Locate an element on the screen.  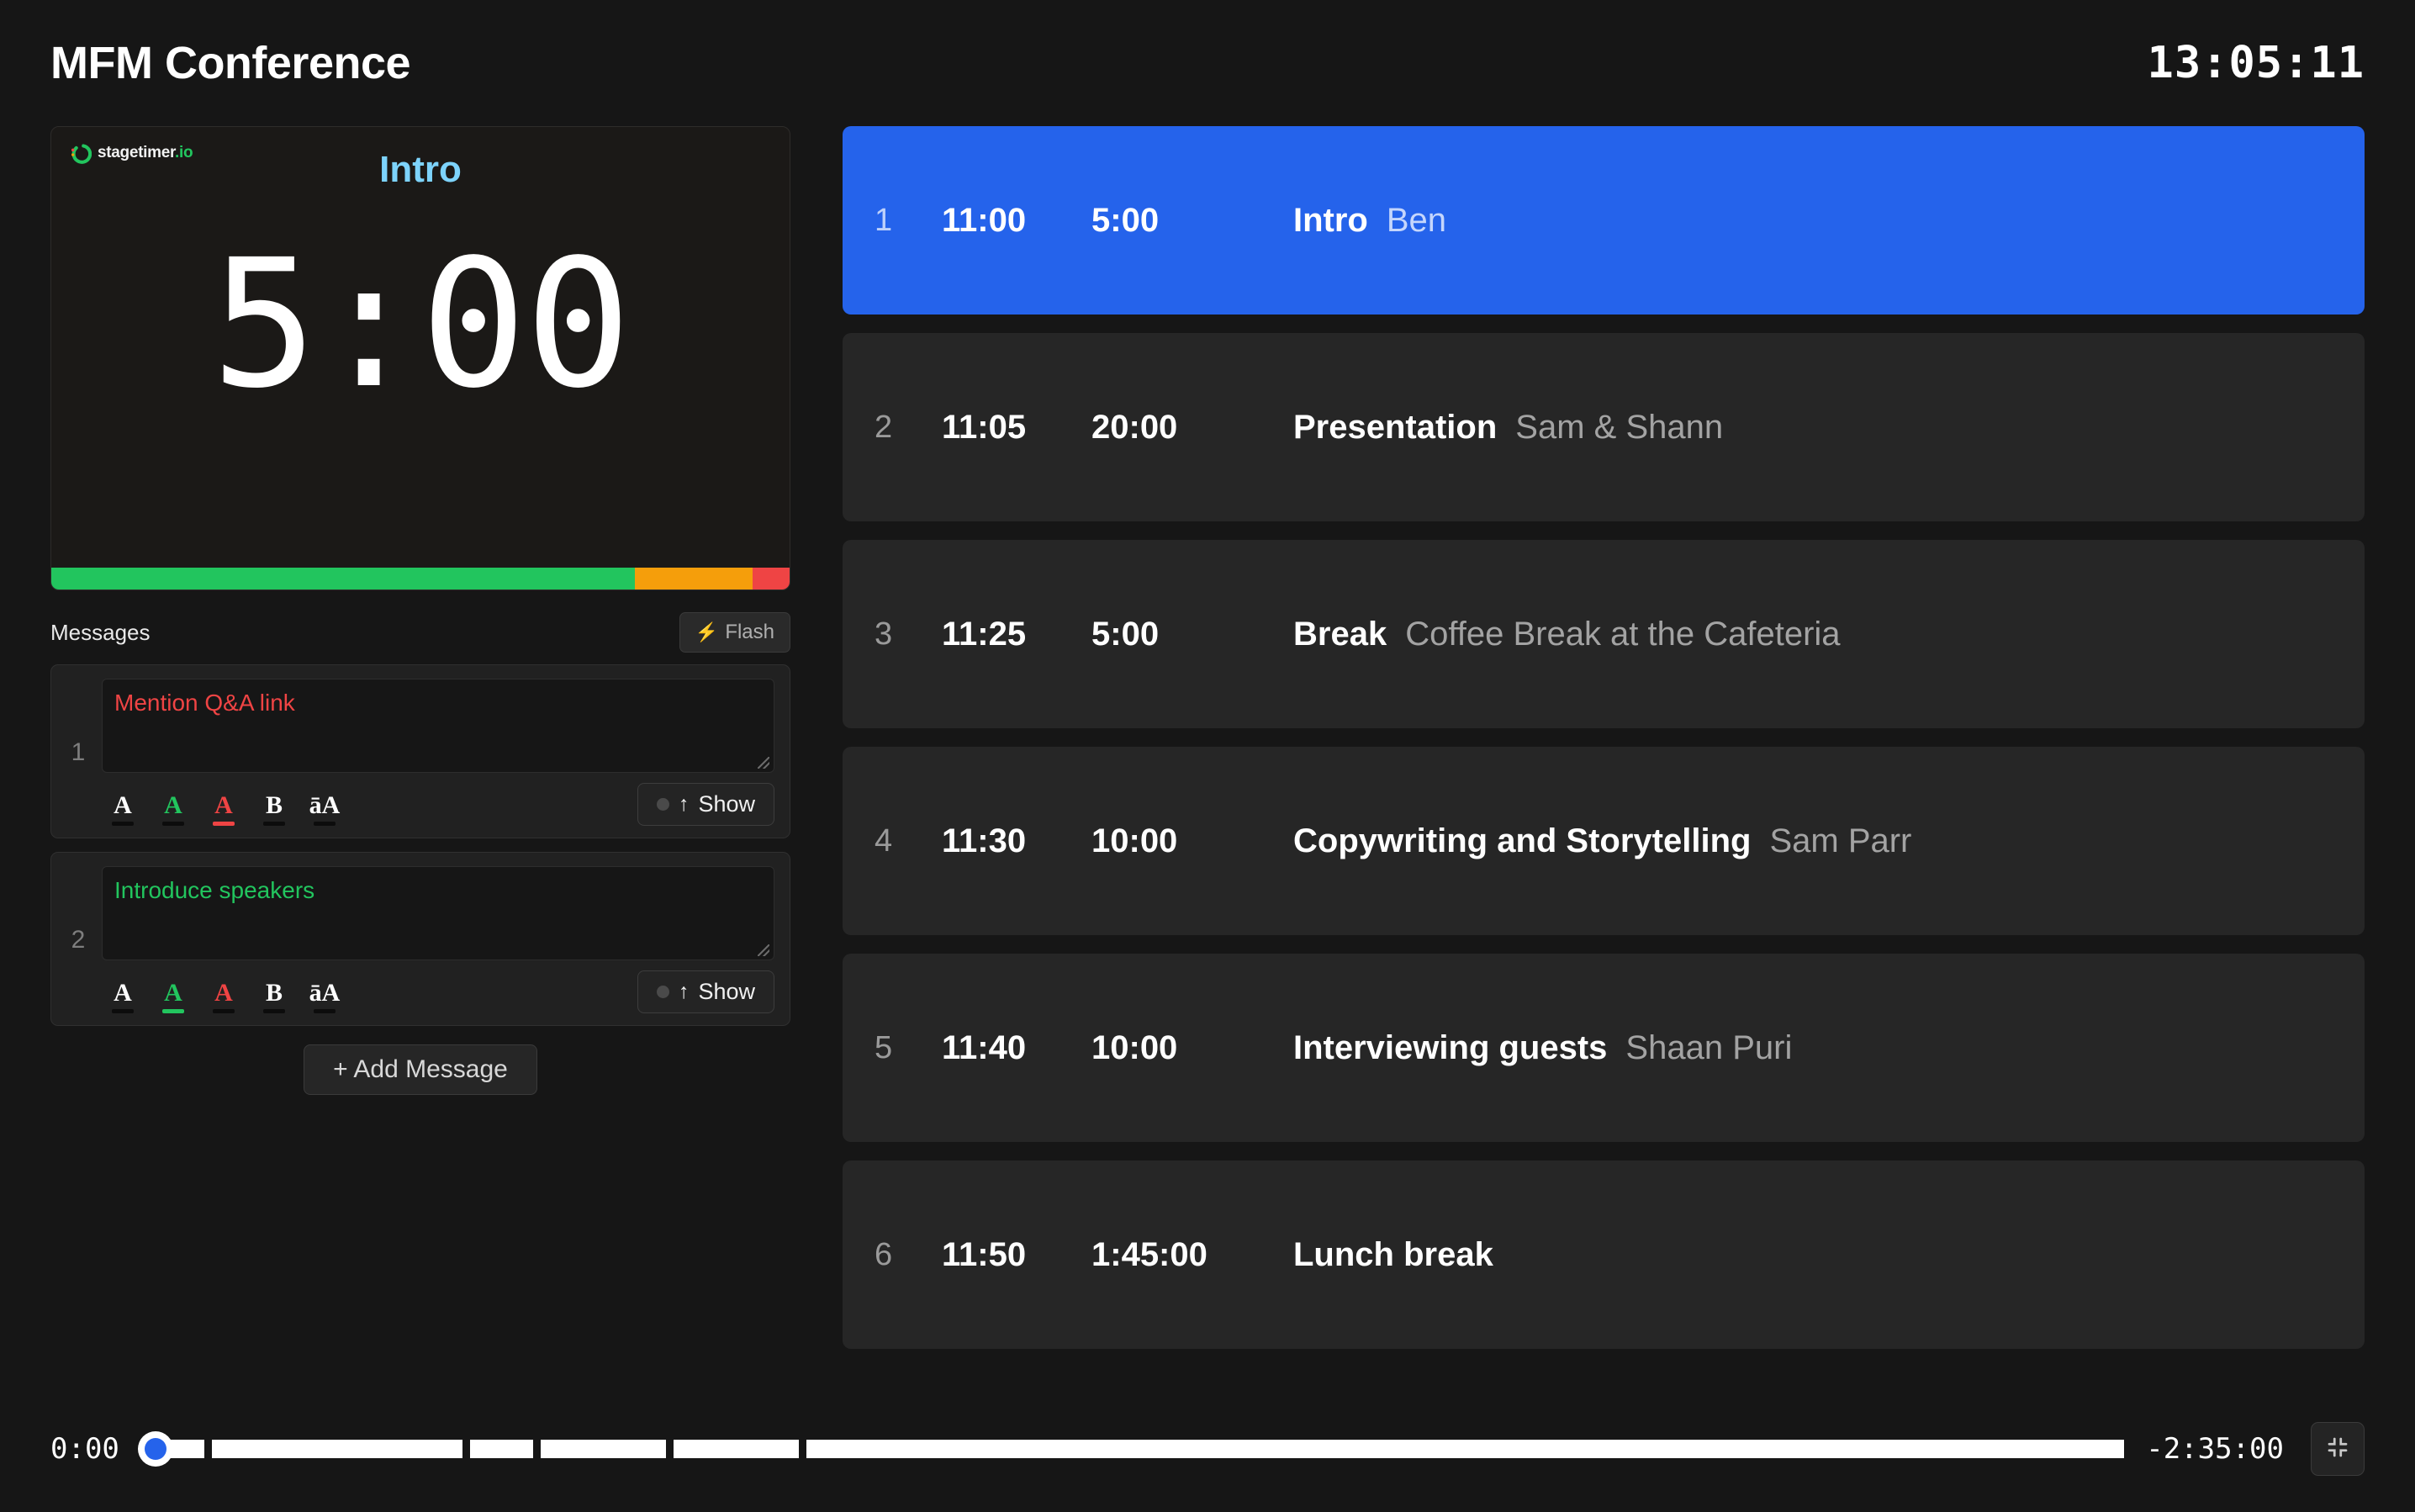
format-glyph: āA is located at coordinates (325, 805).